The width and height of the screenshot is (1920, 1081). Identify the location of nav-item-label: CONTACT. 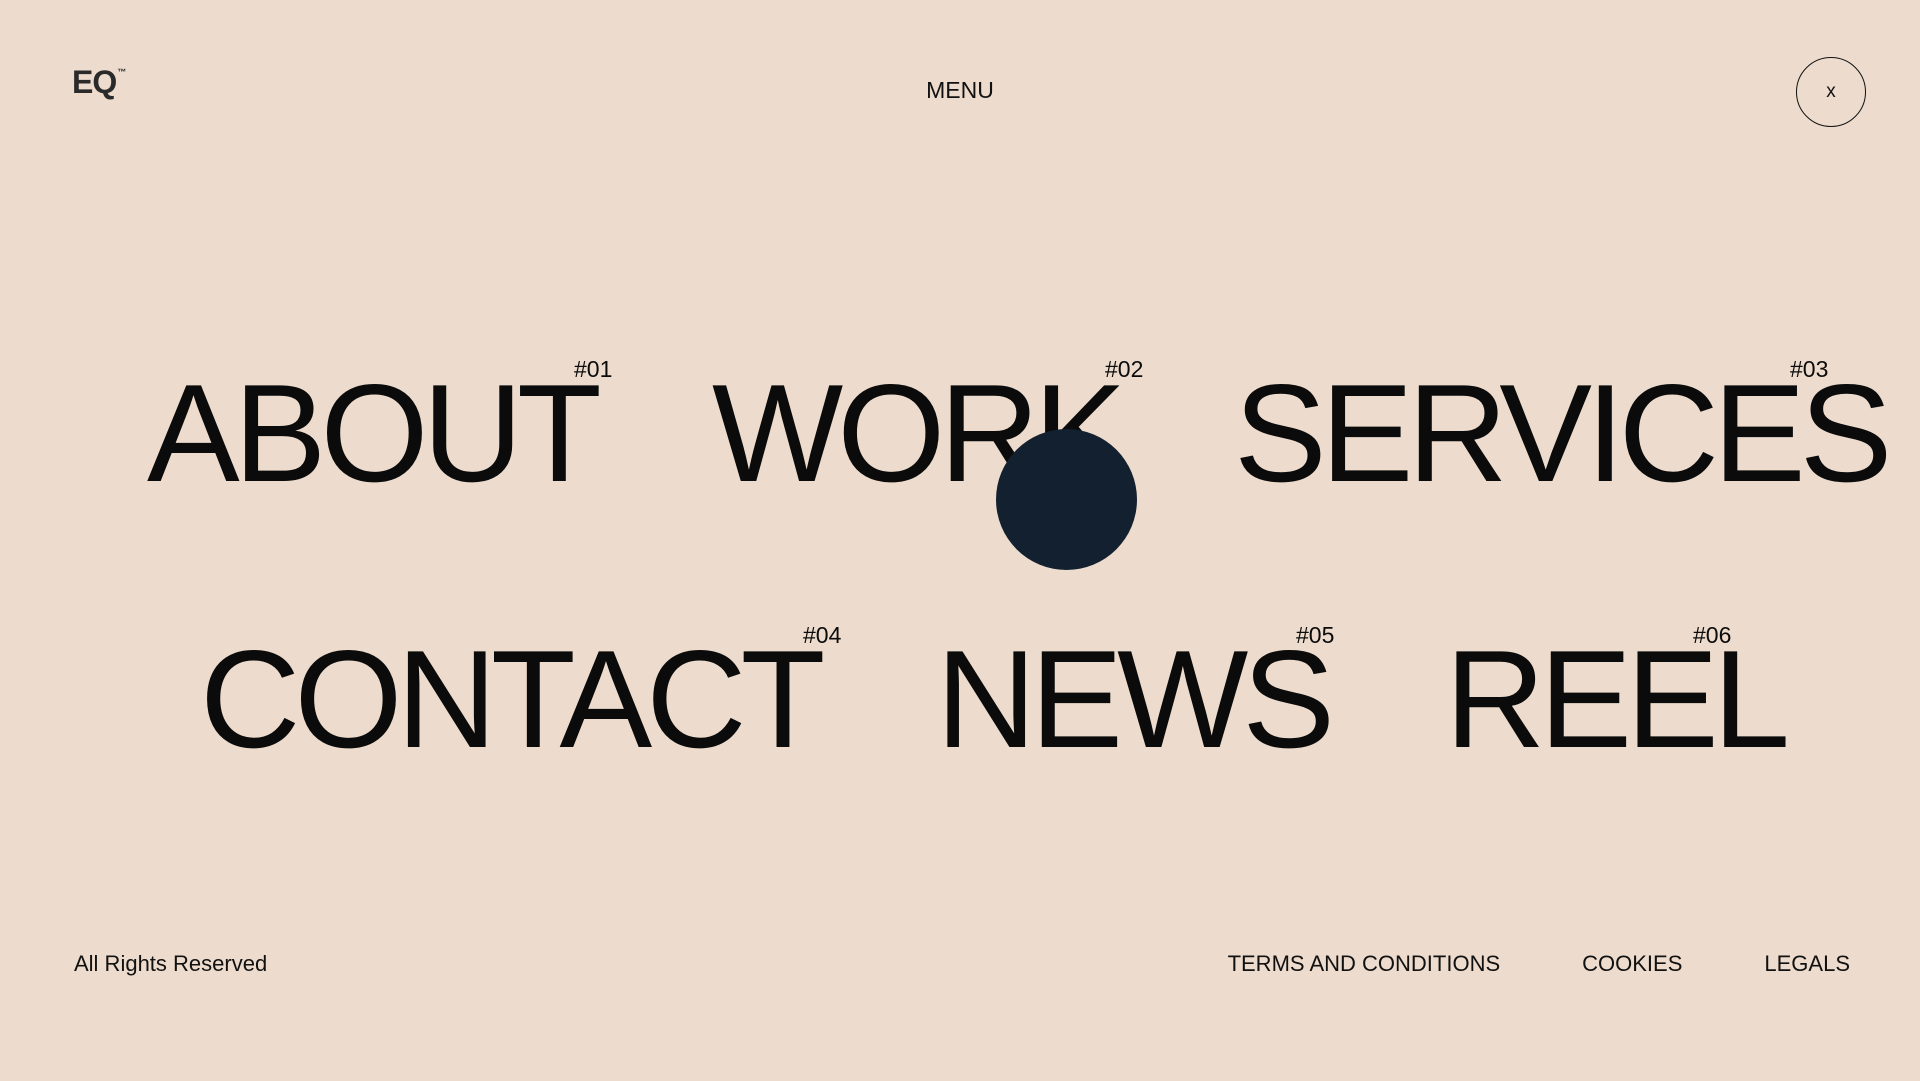
(512, 699).